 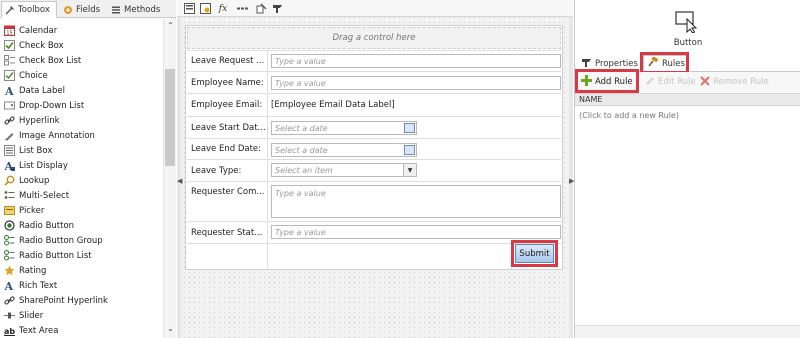 What do you see at coordinates (9, 331) in the screenshot?
I see `svg-text: ab` at bounding box center [9, 331].